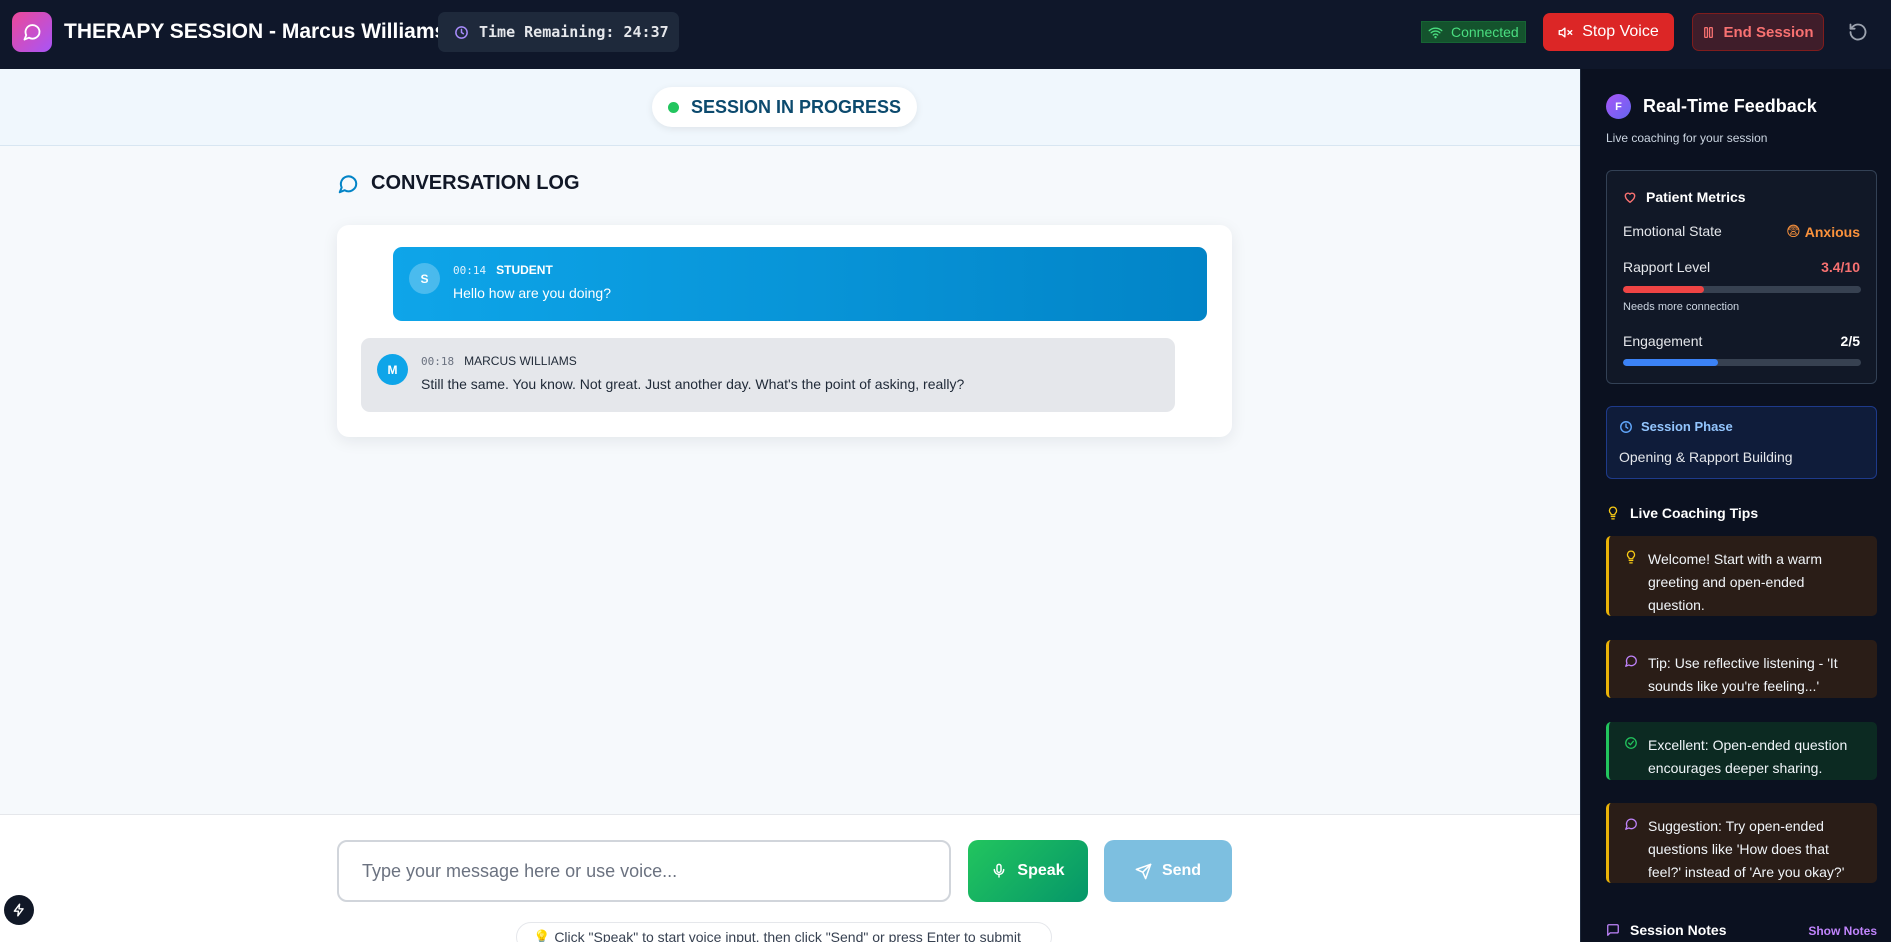  I want to click on sidebar-header: F Real-Time Feedback, so click(1711, 106).